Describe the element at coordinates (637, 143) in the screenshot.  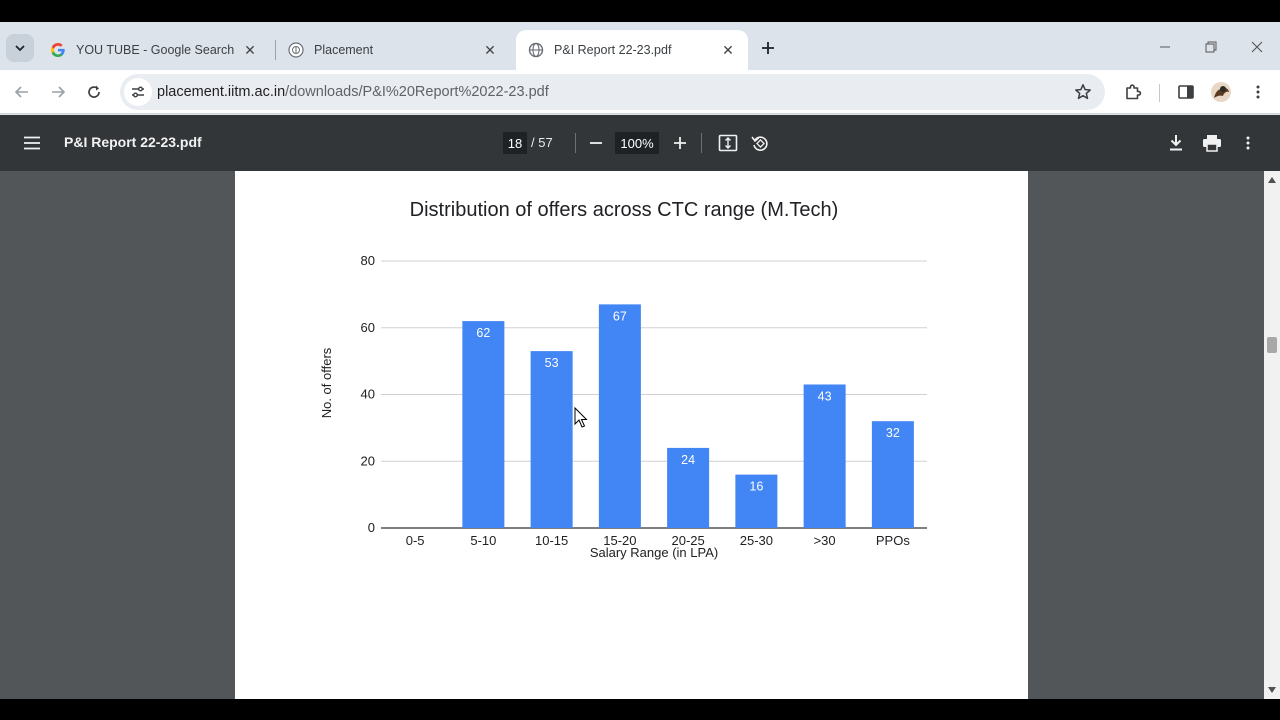
I see `zoom-level-input: 100%` at that location.